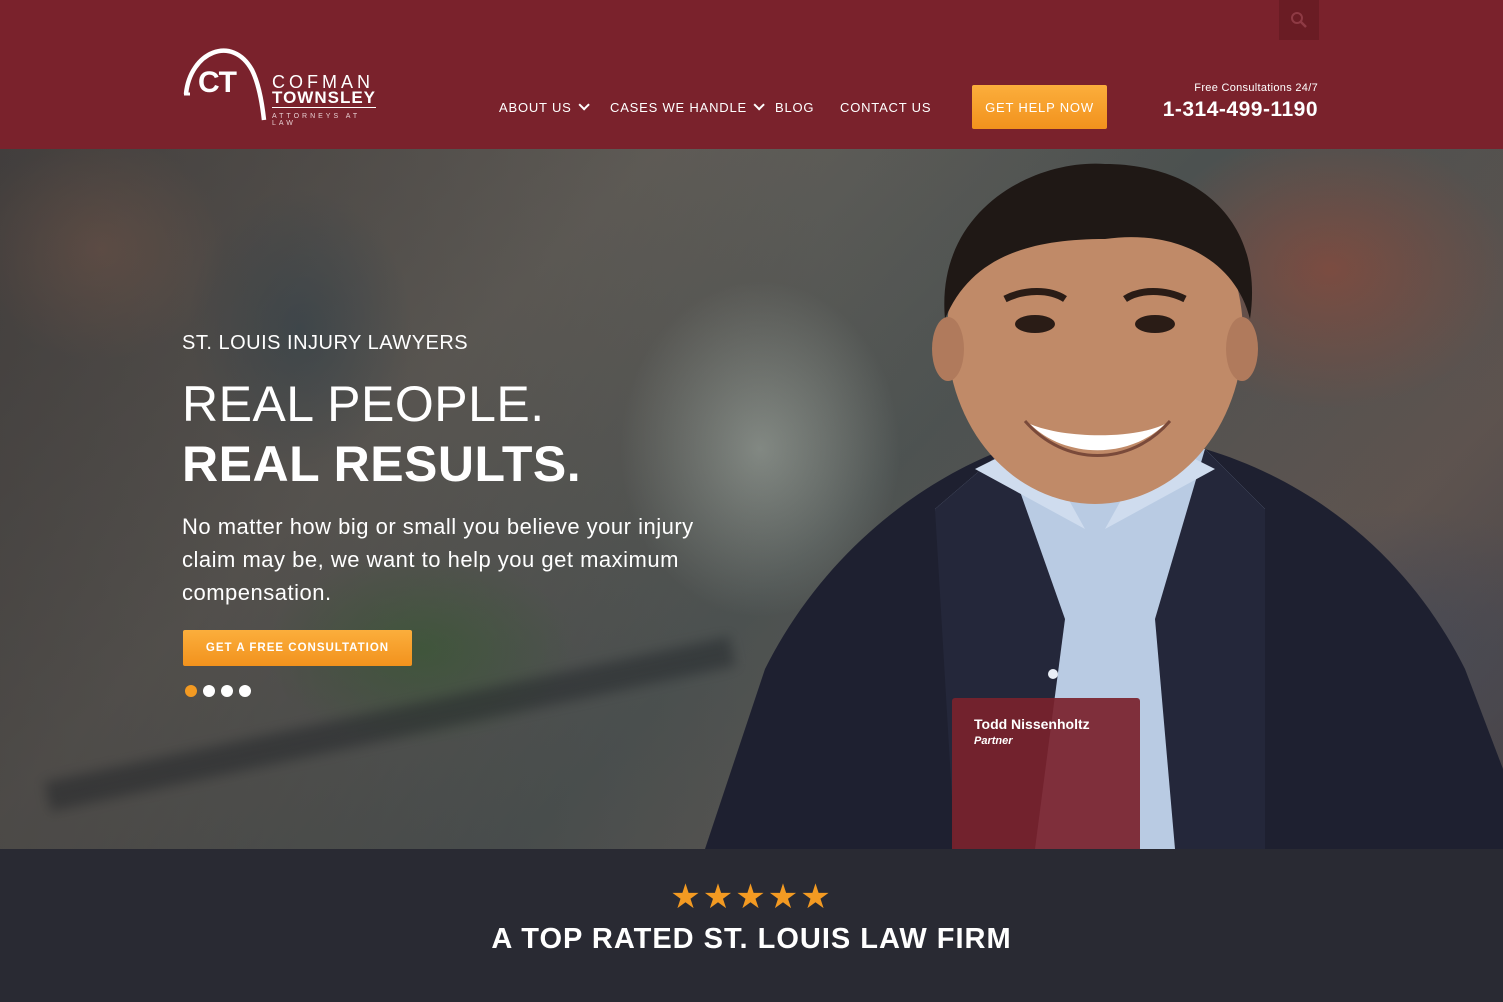  Describe the element at coordinates (316, 120) in the screenshot. I see `logo-tagline: ATTORNEYS AT LAW` at that location.